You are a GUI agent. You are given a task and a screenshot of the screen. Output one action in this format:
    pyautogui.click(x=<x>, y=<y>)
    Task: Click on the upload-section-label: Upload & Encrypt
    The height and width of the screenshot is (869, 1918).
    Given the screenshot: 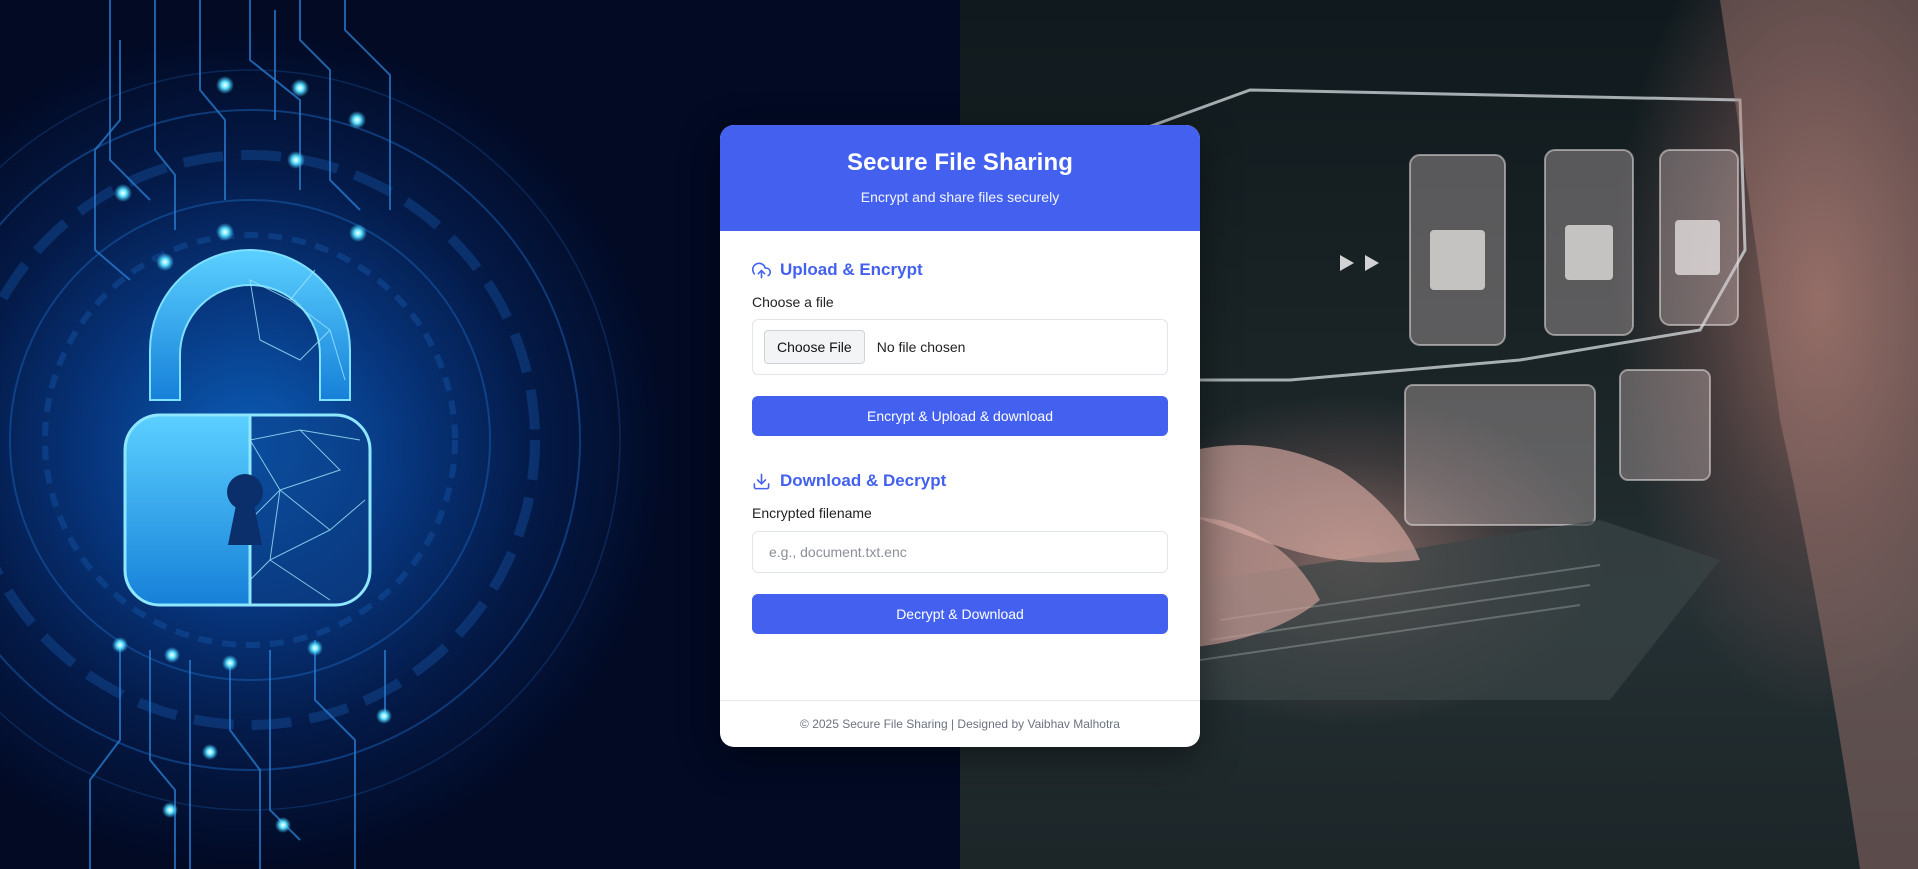 What is the action you would take?
    pyautogui.click(x=851, y=269)
    